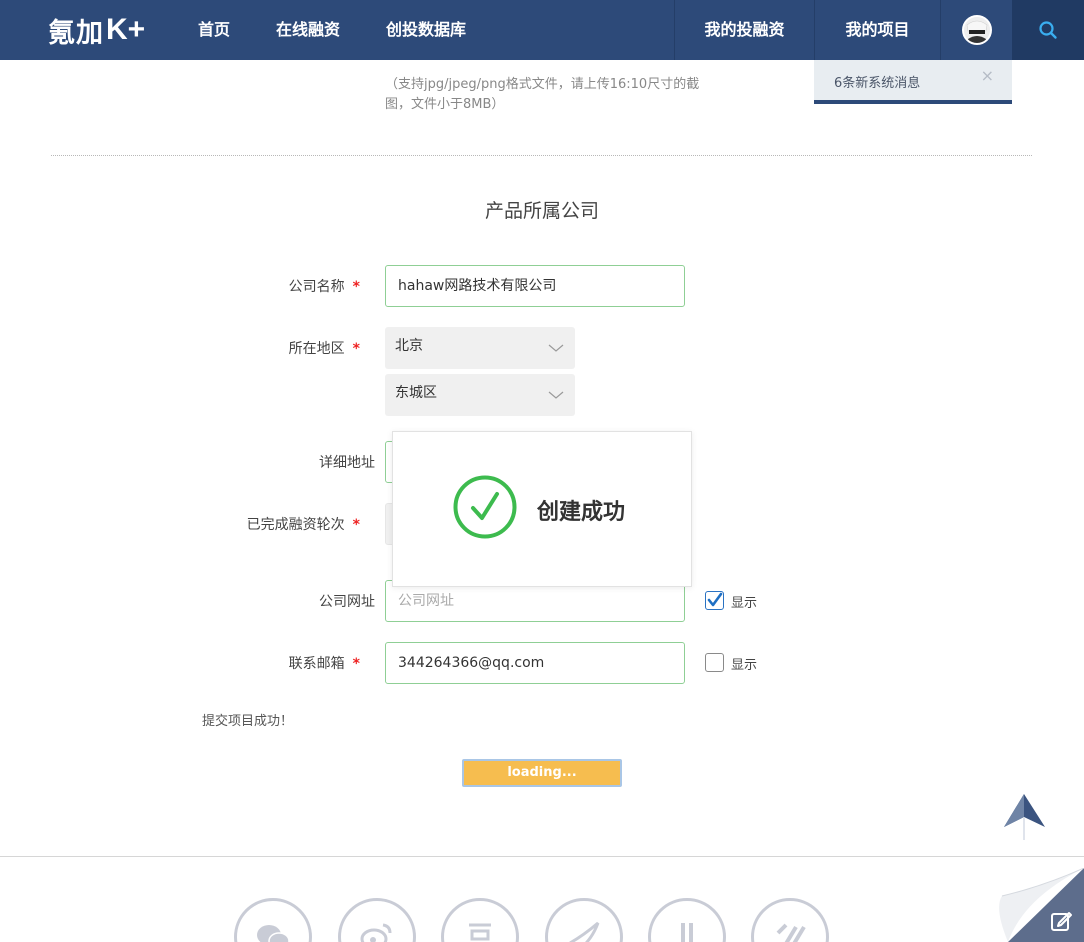 The width and height of the screenshot is (1084, 942). Describe the element at coordinates (744, 30) in the screenshot. I see `nav-my-investments: 我的投融资` at that location.